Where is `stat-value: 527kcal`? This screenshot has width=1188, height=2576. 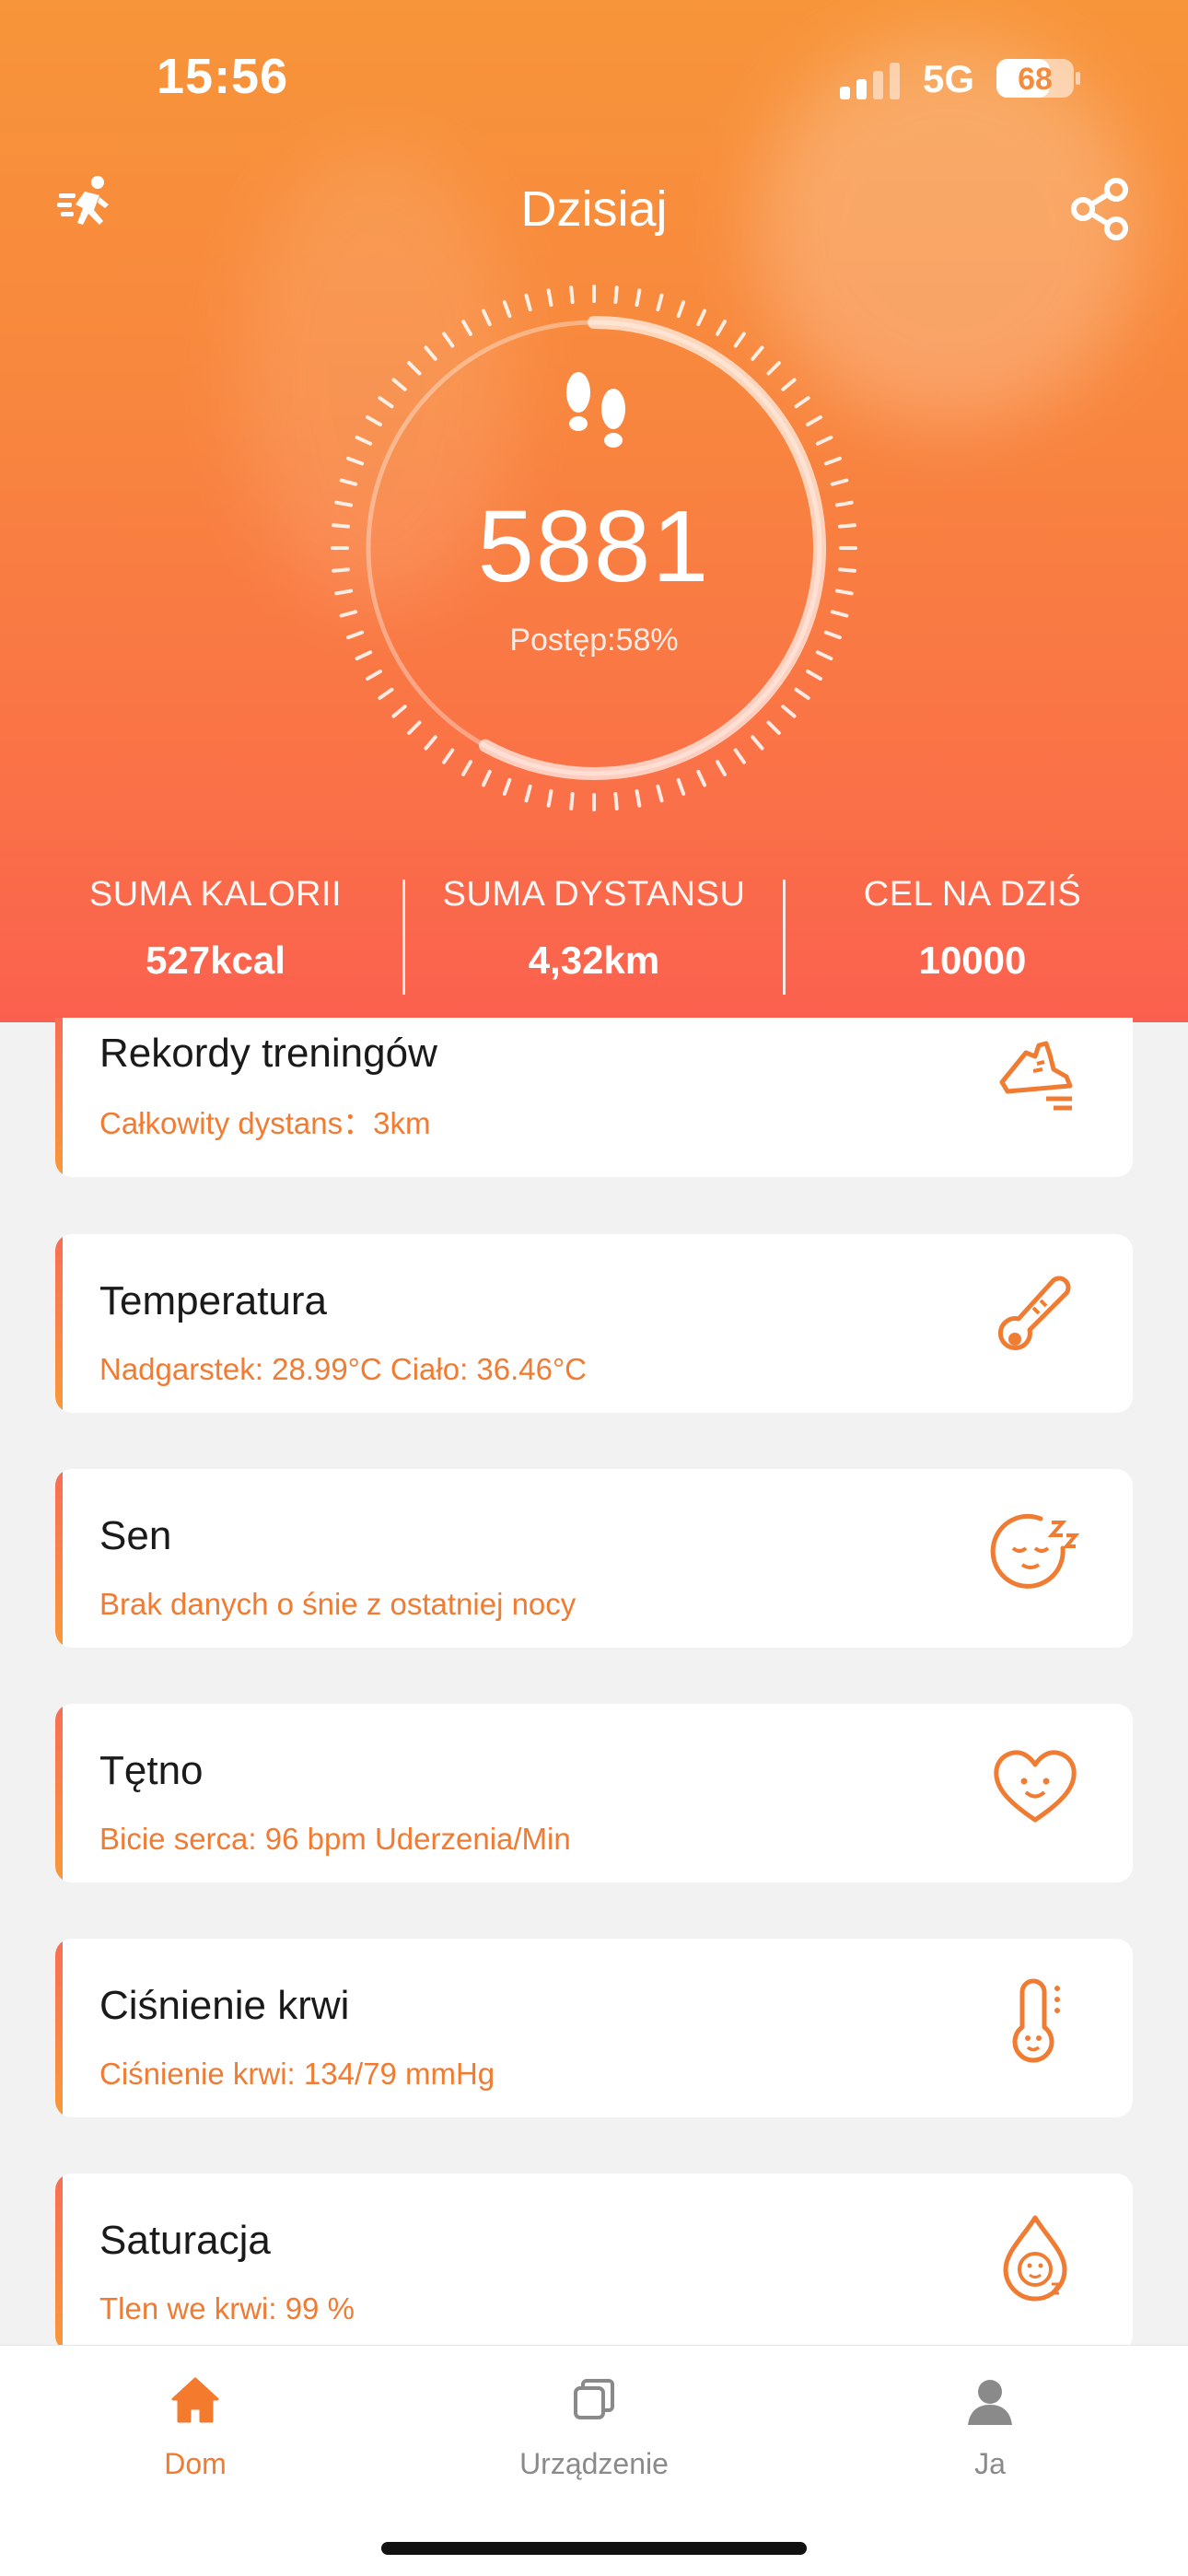 stat-value: 527kcal is located at coordinates (215, 960).